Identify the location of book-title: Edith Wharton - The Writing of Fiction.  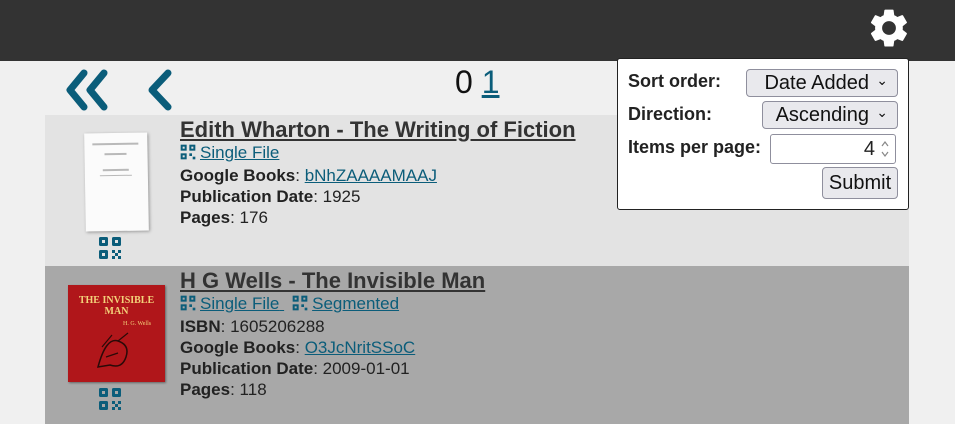
(378, 130).